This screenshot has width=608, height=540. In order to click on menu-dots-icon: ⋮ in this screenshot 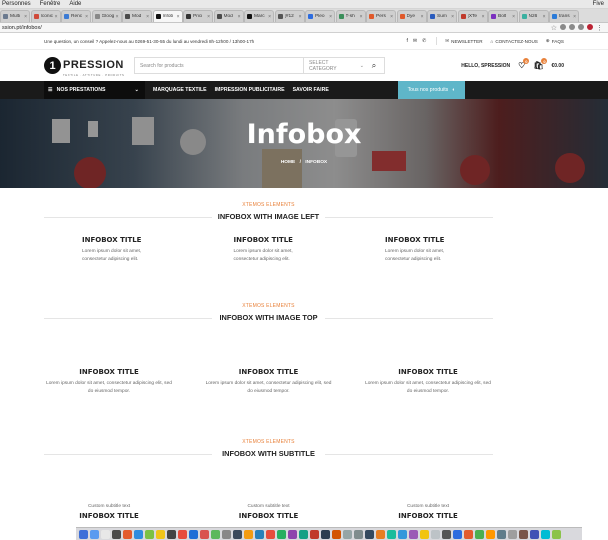, I will do `click(599, 28)`.